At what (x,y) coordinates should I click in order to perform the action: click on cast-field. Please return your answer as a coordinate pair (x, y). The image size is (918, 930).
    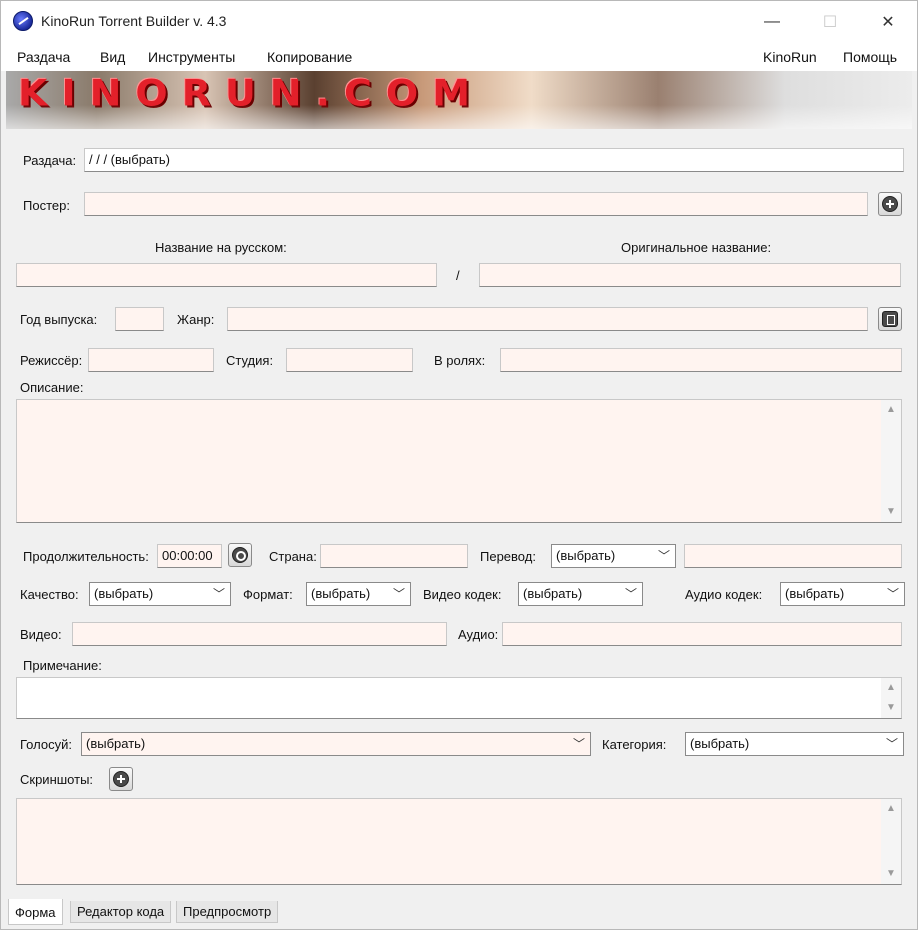
    Looking at the image, I should click on (701, 360).